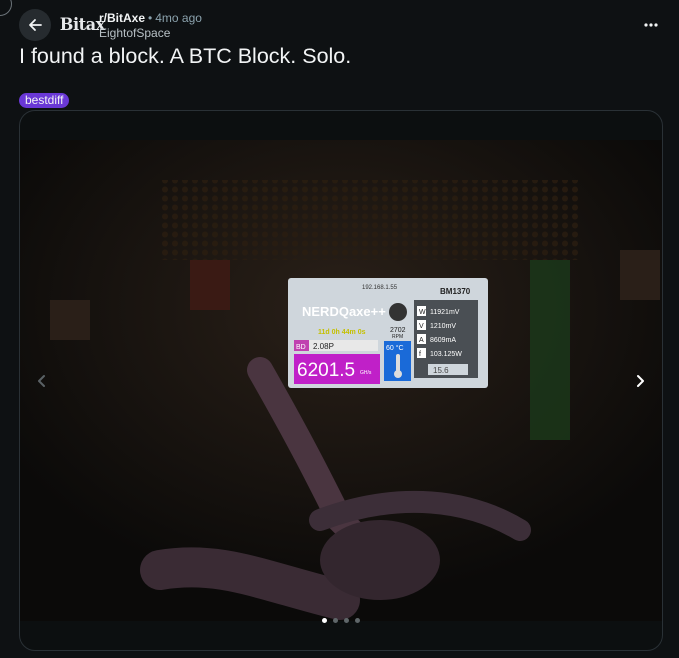  What do you see at coordinates (301, 347) in the screenshot?
I see `device-bd-label: BD` at bounding box center [301, 347].